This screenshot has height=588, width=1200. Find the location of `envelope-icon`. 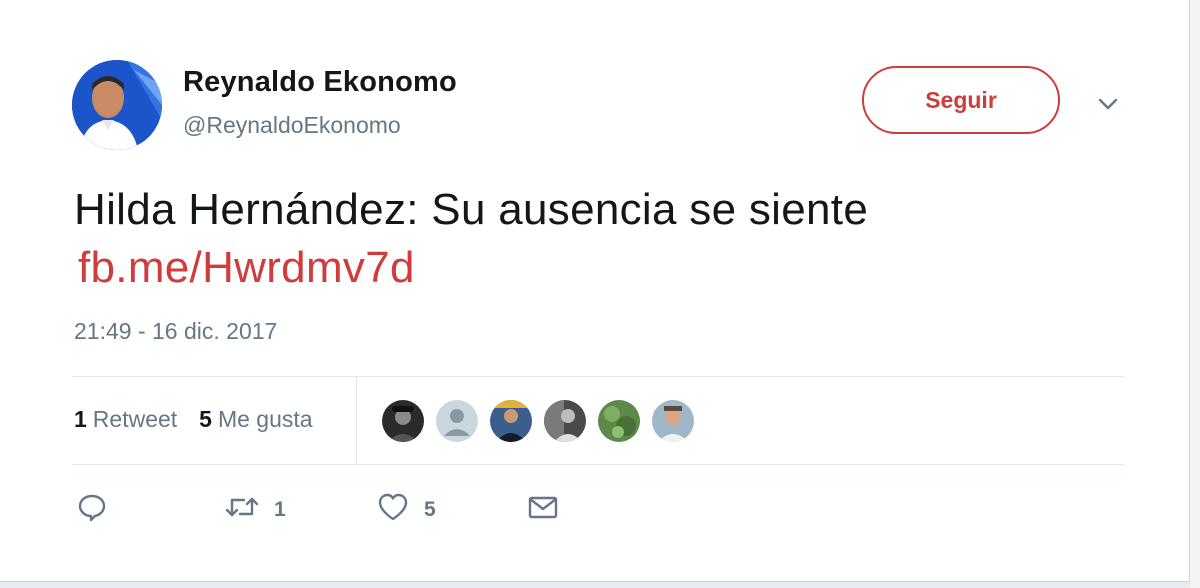

envelope-icon is located at coordinates (543, 510).